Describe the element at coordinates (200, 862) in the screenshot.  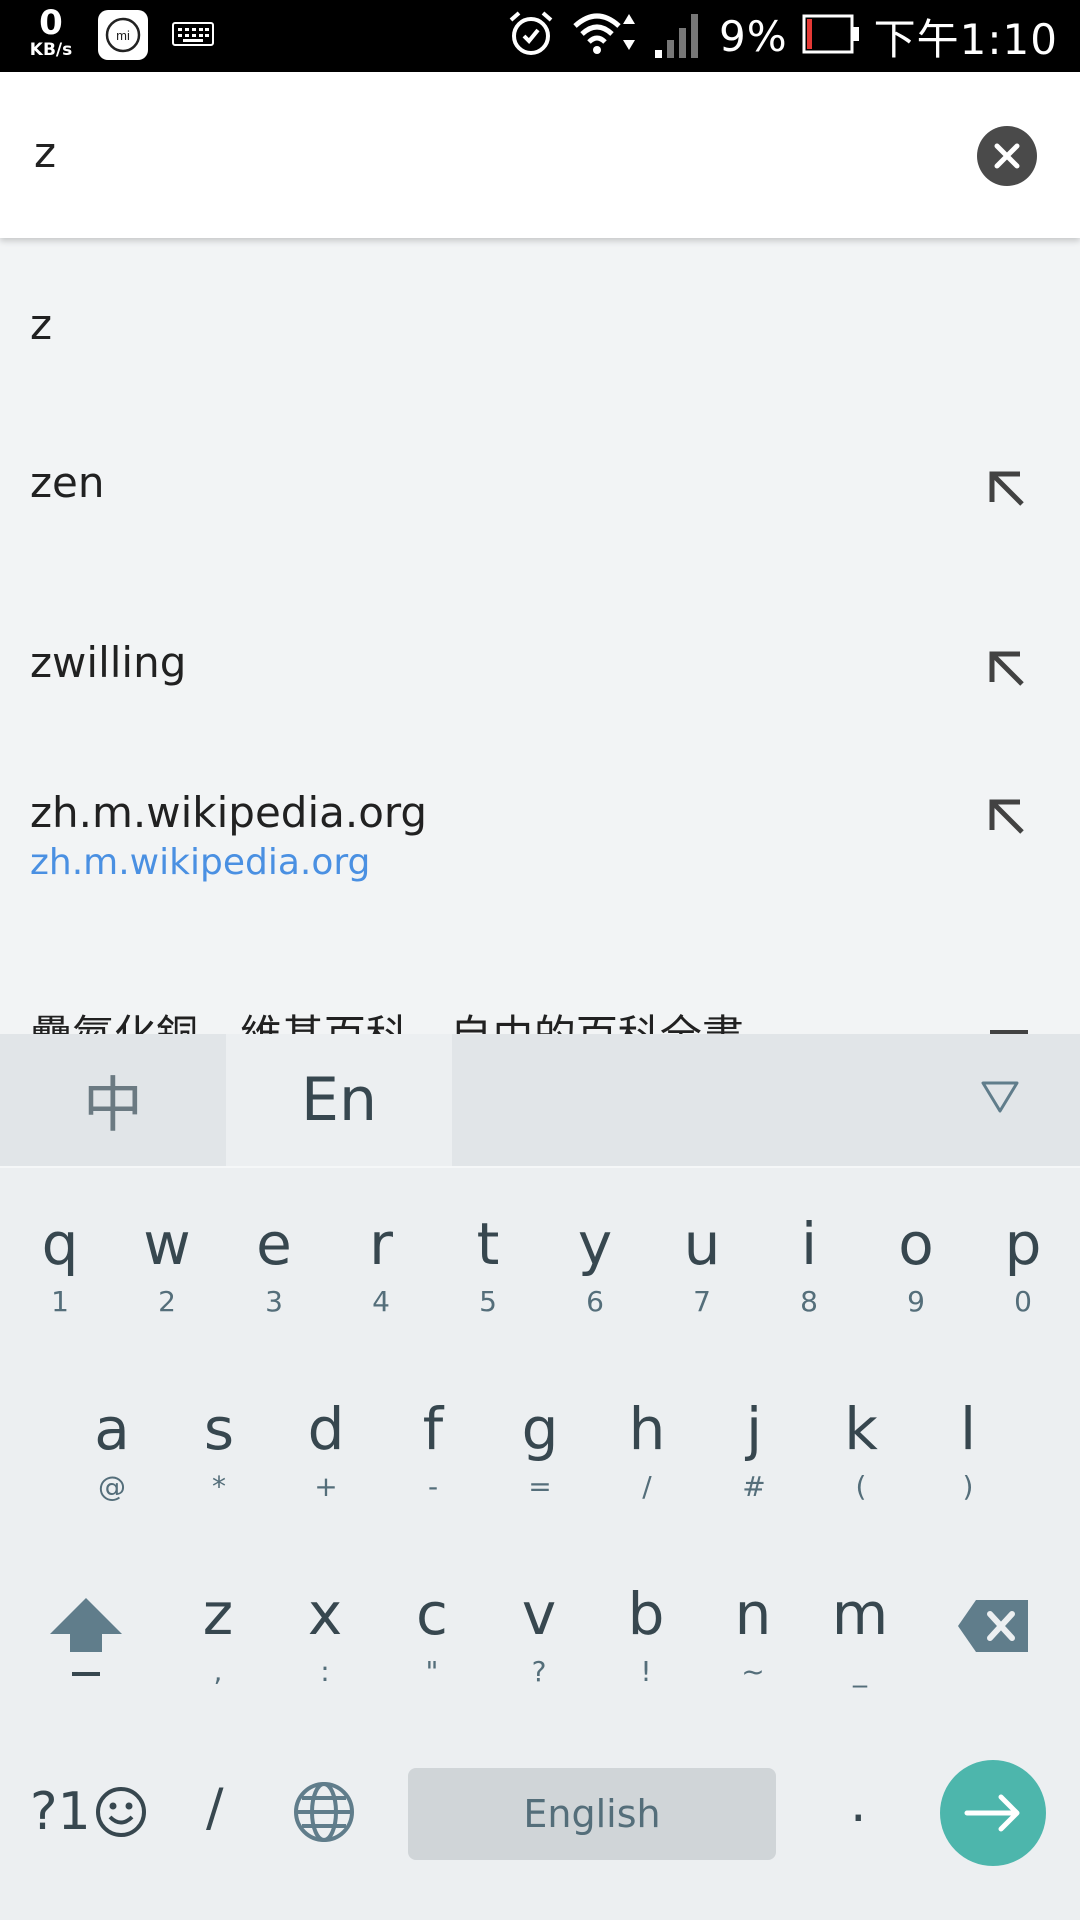
I see `suggestion-url: zh.m.wikipedia.org` at that location.